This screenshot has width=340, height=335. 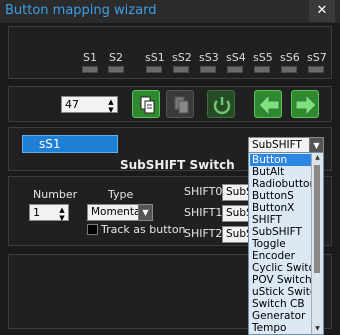 I want to click on switch-title: SubSHIFT Switch, so click(x=177, y=165).